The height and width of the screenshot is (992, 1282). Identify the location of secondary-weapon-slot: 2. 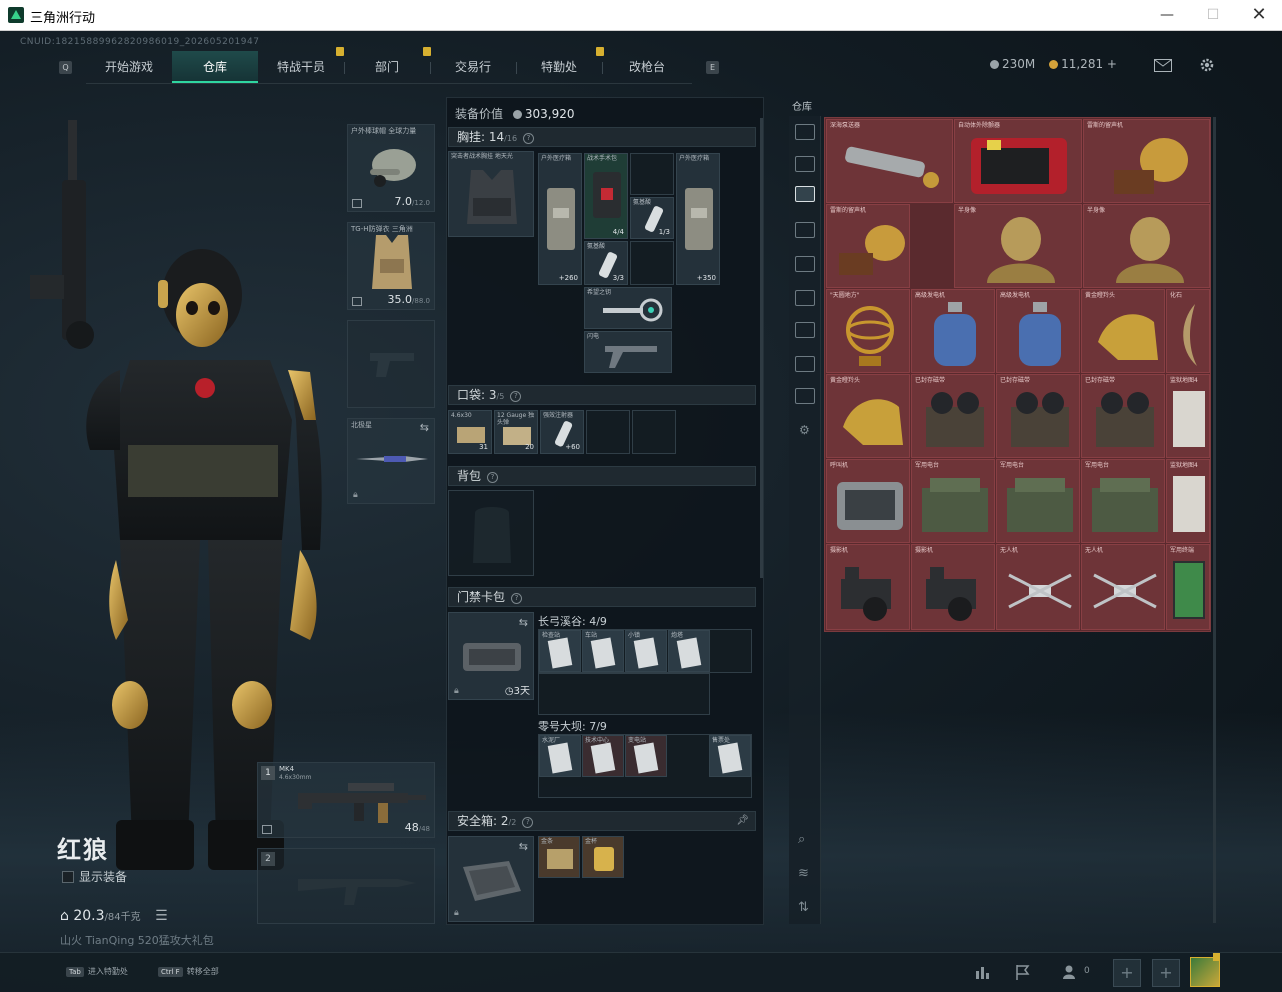
(346, 886).